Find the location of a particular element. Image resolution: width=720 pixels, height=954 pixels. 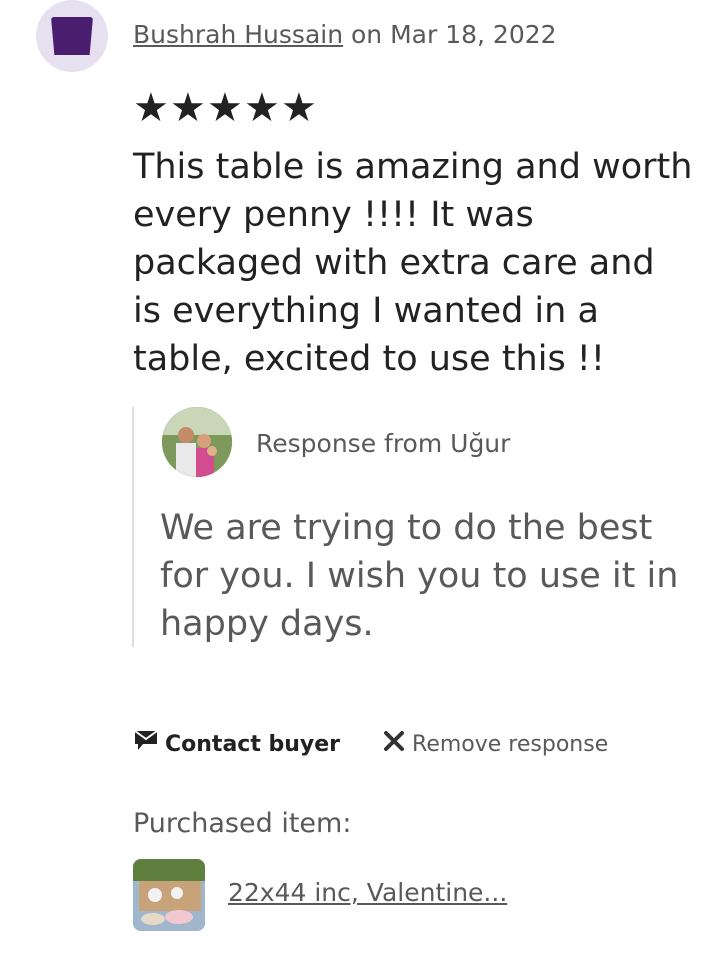

remove-response-label: Remove response is located at coordinates (510, 744).